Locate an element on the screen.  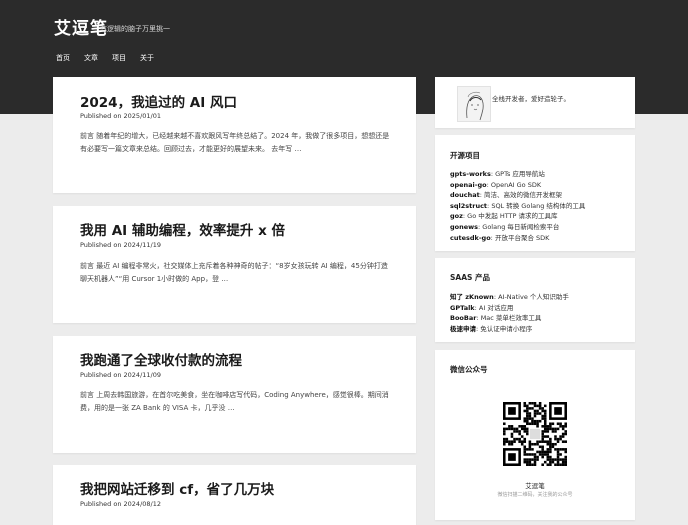
opensource-item-link: sql2struct is located at coordinates (468, 206).